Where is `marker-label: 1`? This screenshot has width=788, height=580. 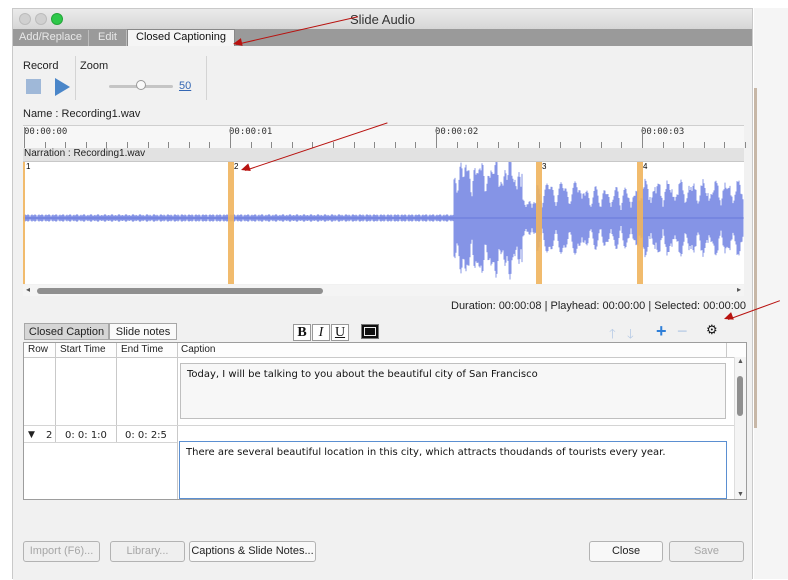
marker-label: 1 is located at coordinates (28, 166).